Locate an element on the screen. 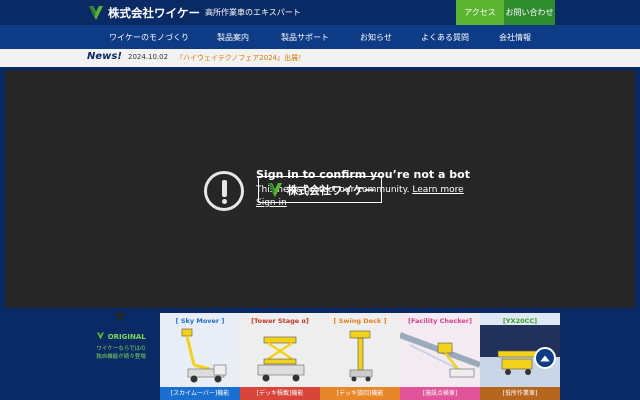 Image resolution: width=640 pixels, height=400 pixels. swing-deck-illustration-icon is located at coordinates (361, 356).